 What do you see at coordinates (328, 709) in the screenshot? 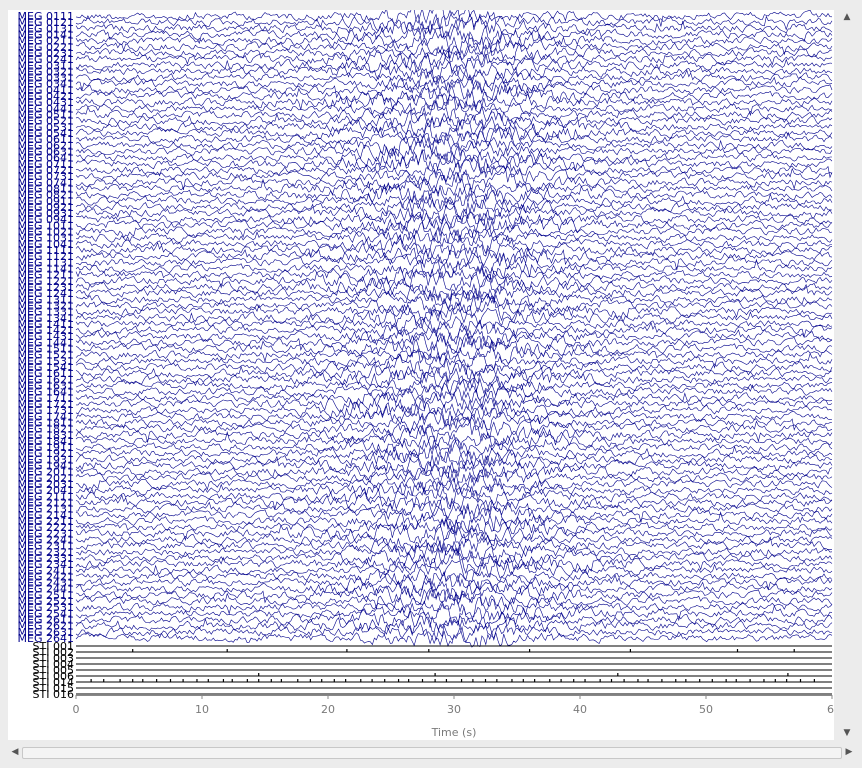
I see `x-tick-label: 20` at bounding box center [328, 709].